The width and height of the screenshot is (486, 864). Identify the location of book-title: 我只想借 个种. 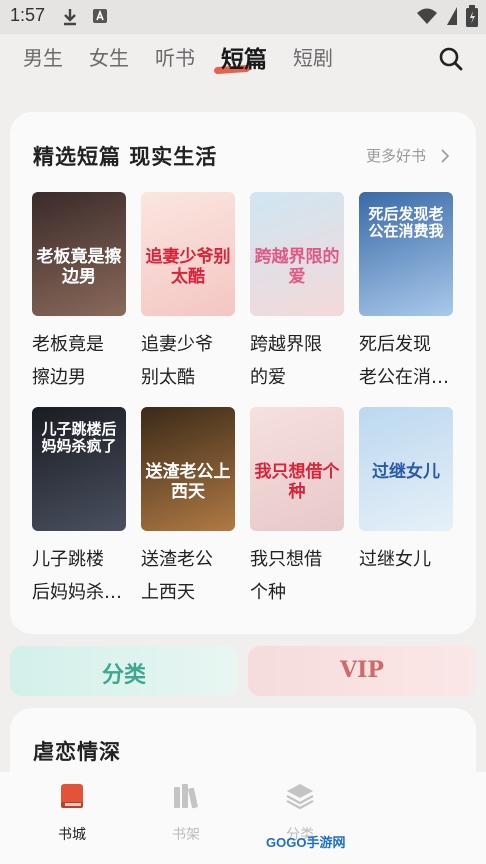
(300, 576).